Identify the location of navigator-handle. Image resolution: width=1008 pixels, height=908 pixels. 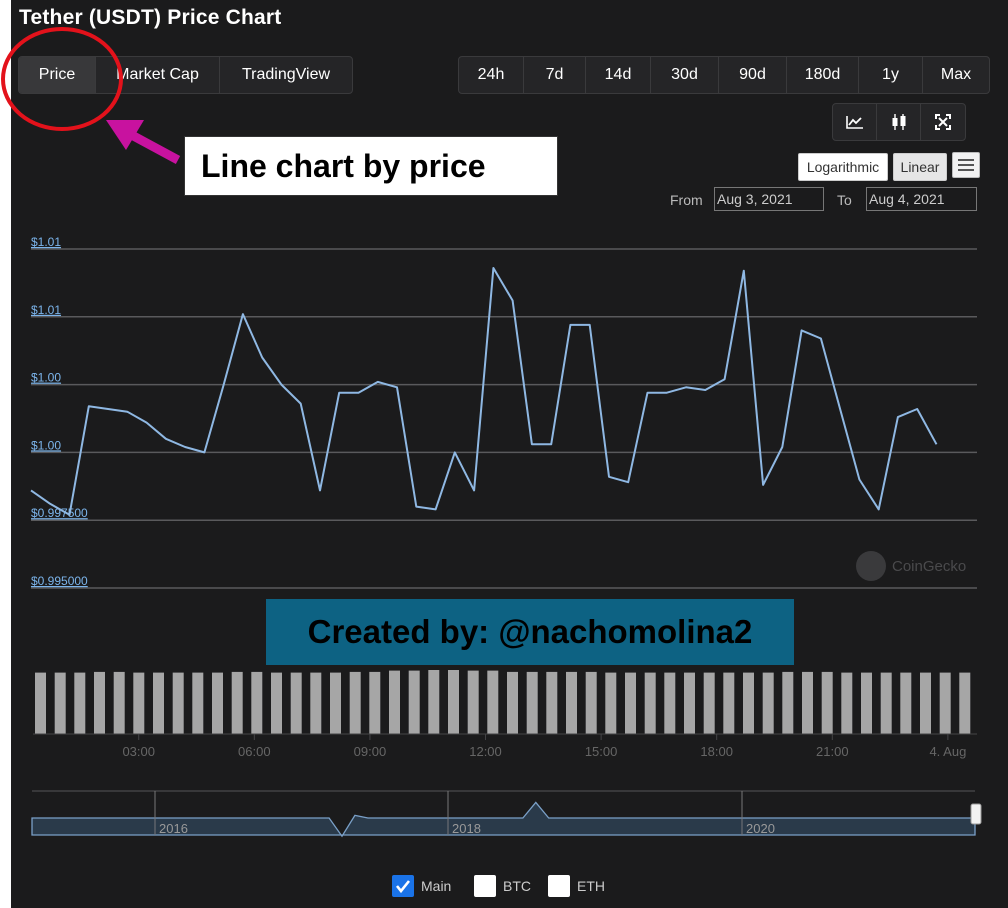
(976, 814).